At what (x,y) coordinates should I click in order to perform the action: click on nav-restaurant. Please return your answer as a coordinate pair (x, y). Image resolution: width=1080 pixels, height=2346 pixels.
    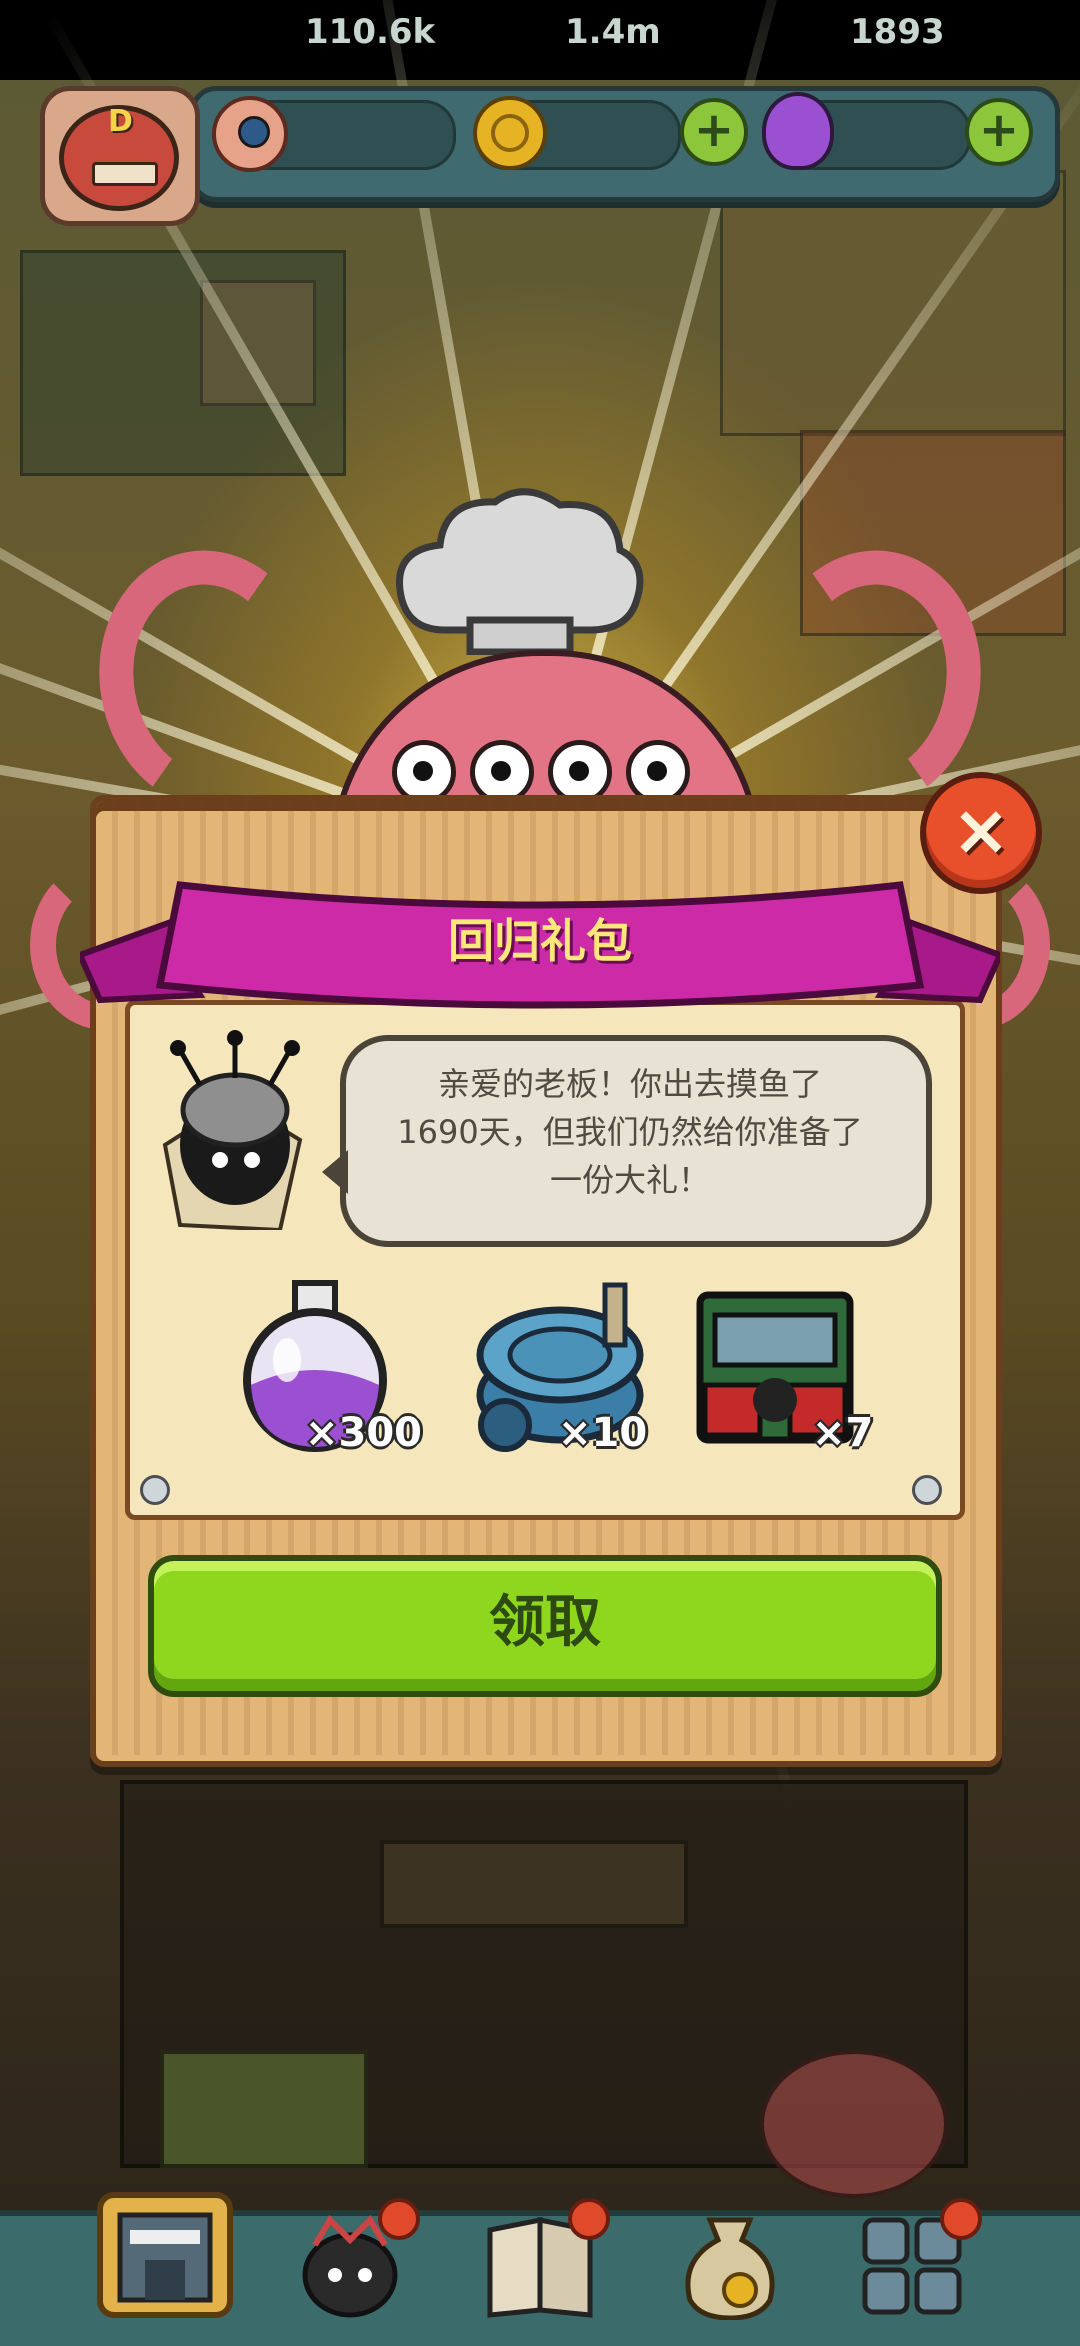
    Looking at the image, I should click on (164, 2255).